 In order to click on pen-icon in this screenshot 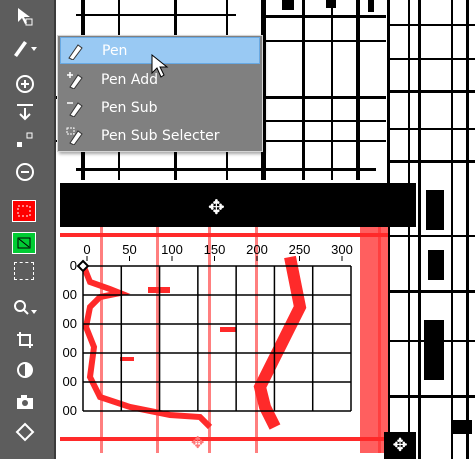, I will do `click(76, 51)`.